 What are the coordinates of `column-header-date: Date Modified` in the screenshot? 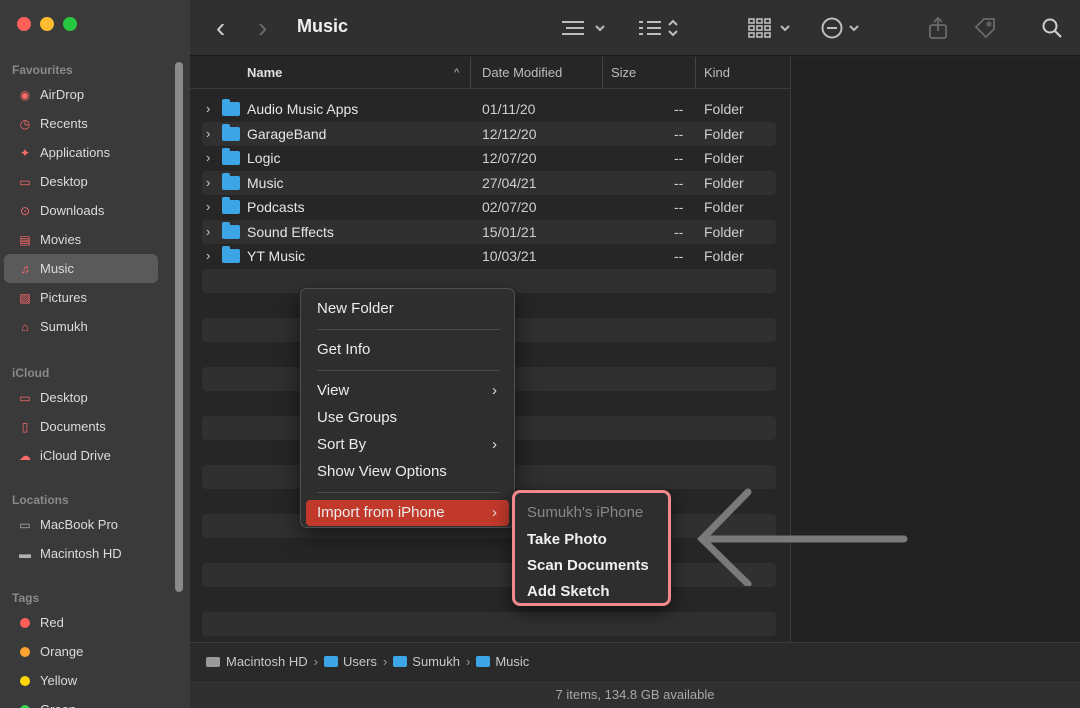 It's located at (522, 73).